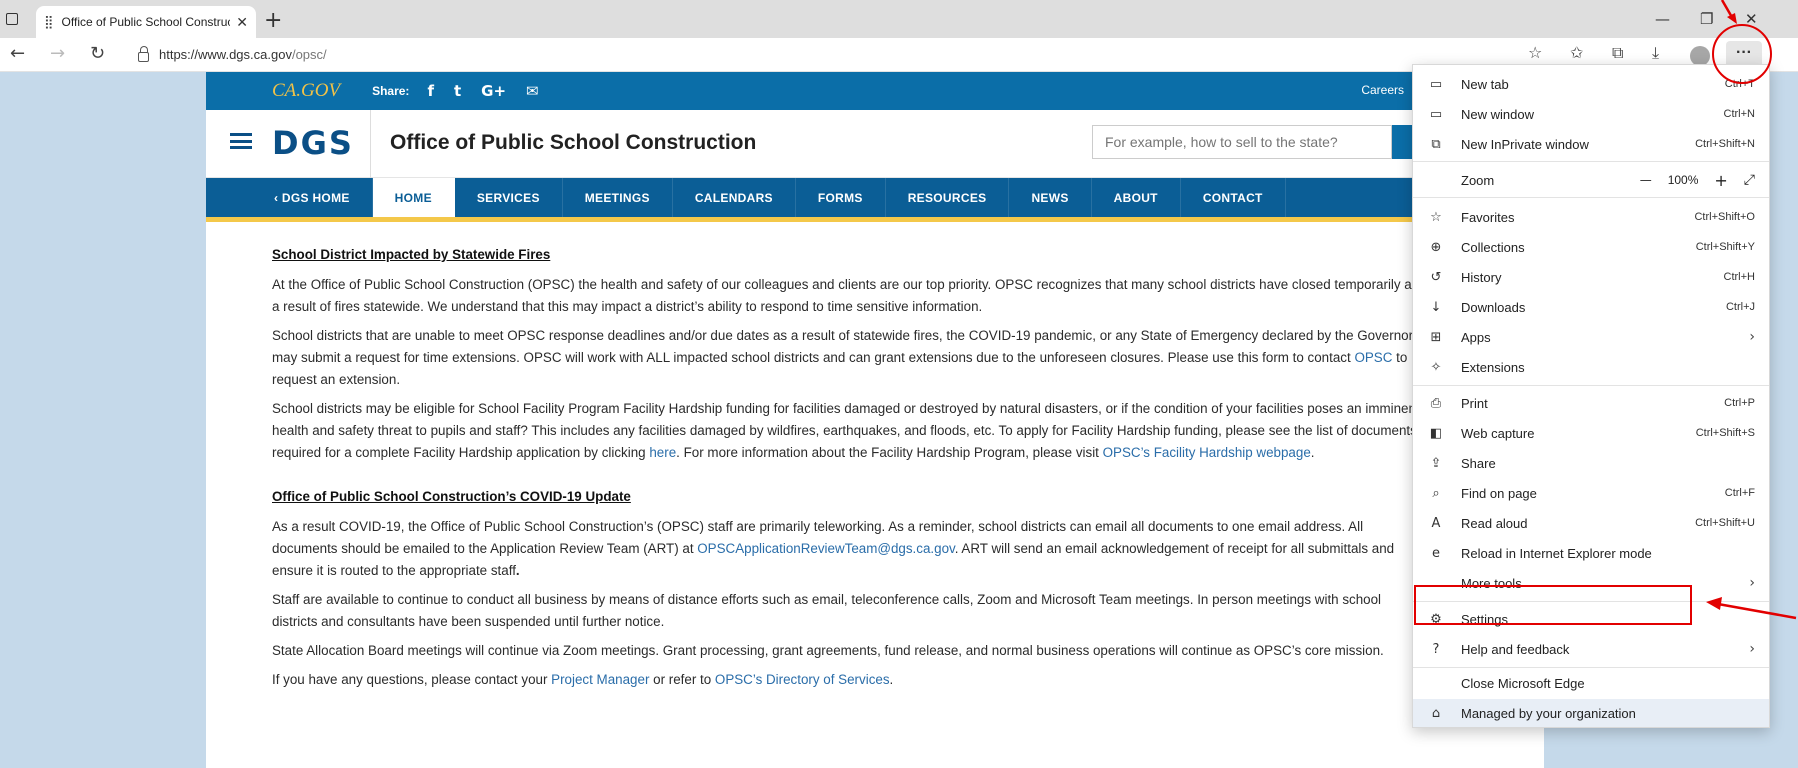  Describe the element at coordinates (1732, 18) in the screenshot. I see `annotation-arrowhead-top` at that location.